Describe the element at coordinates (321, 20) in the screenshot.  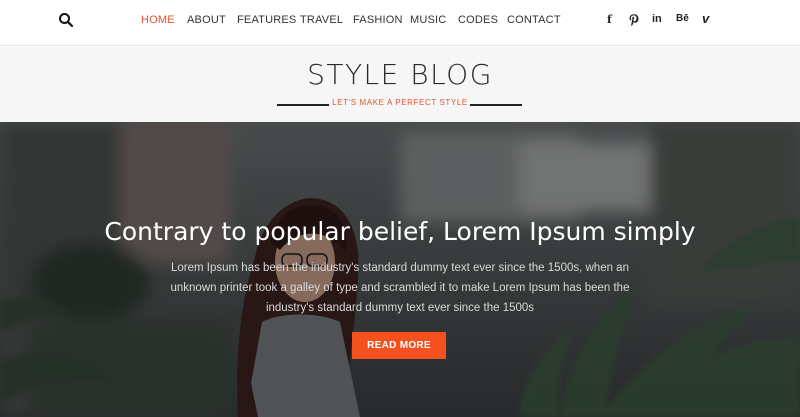
I see `nav-item-travel: TRAVEL` at that location.